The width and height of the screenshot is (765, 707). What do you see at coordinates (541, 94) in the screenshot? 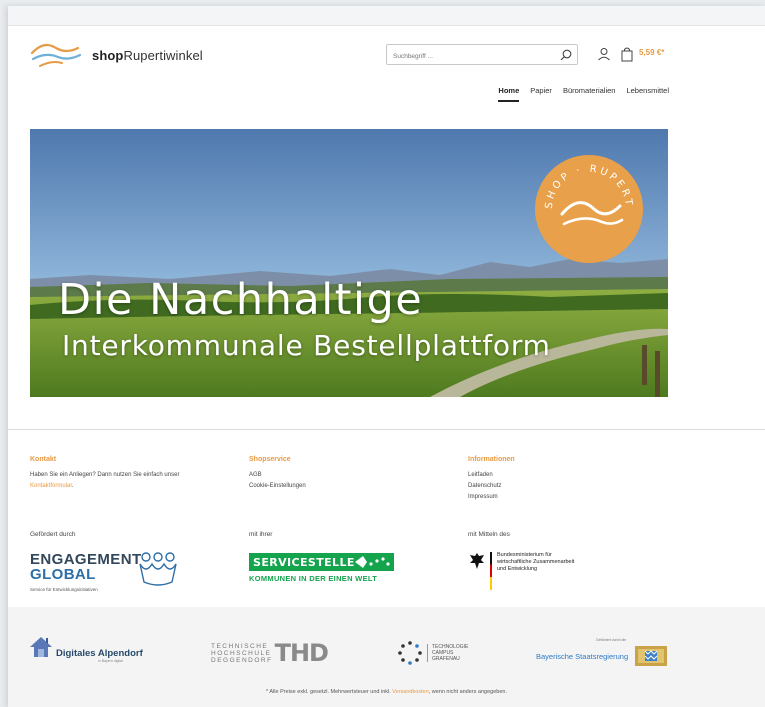
I see `nav-papier: Papier` at bounding box center [541, 94].